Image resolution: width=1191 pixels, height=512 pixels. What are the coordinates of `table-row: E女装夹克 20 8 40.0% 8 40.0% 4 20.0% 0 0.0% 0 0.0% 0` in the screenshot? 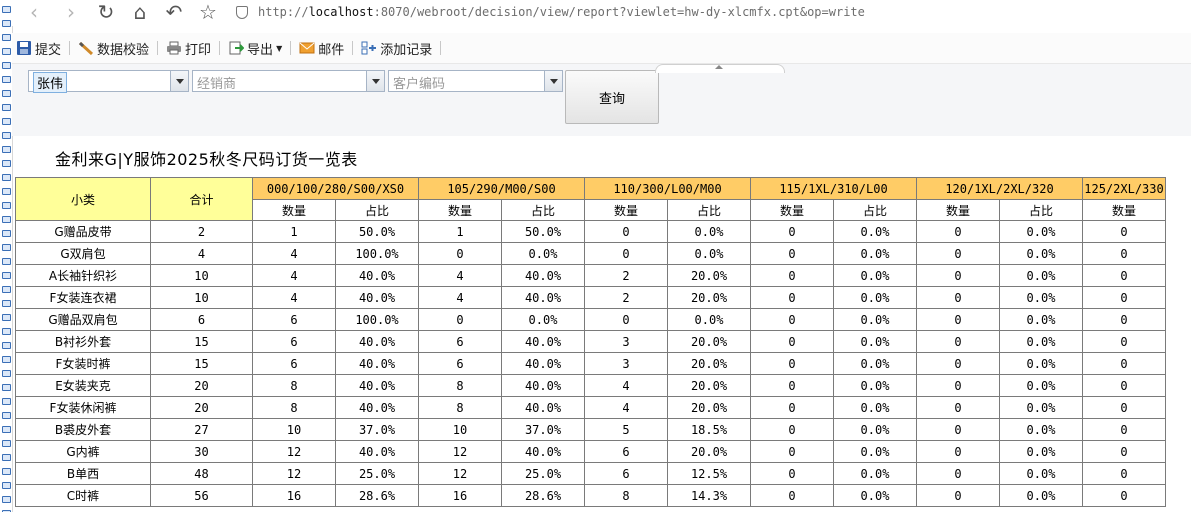 It's located at (590, 385).